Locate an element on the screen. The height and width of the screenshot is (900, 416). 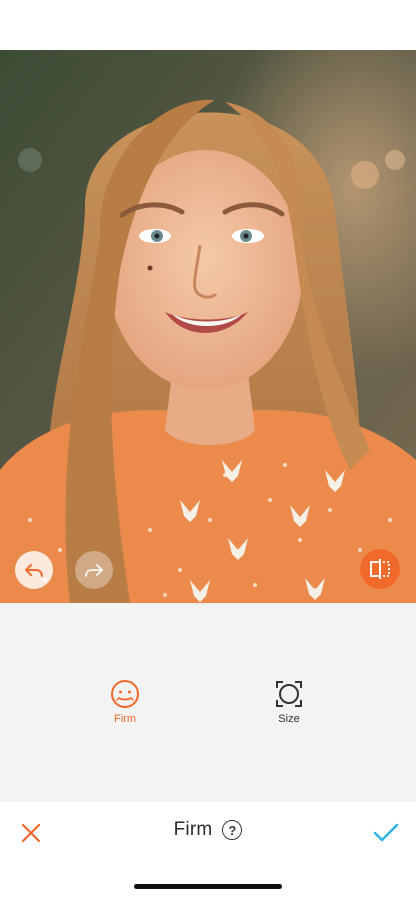
undo-icon is located at coordinates (34, 570).